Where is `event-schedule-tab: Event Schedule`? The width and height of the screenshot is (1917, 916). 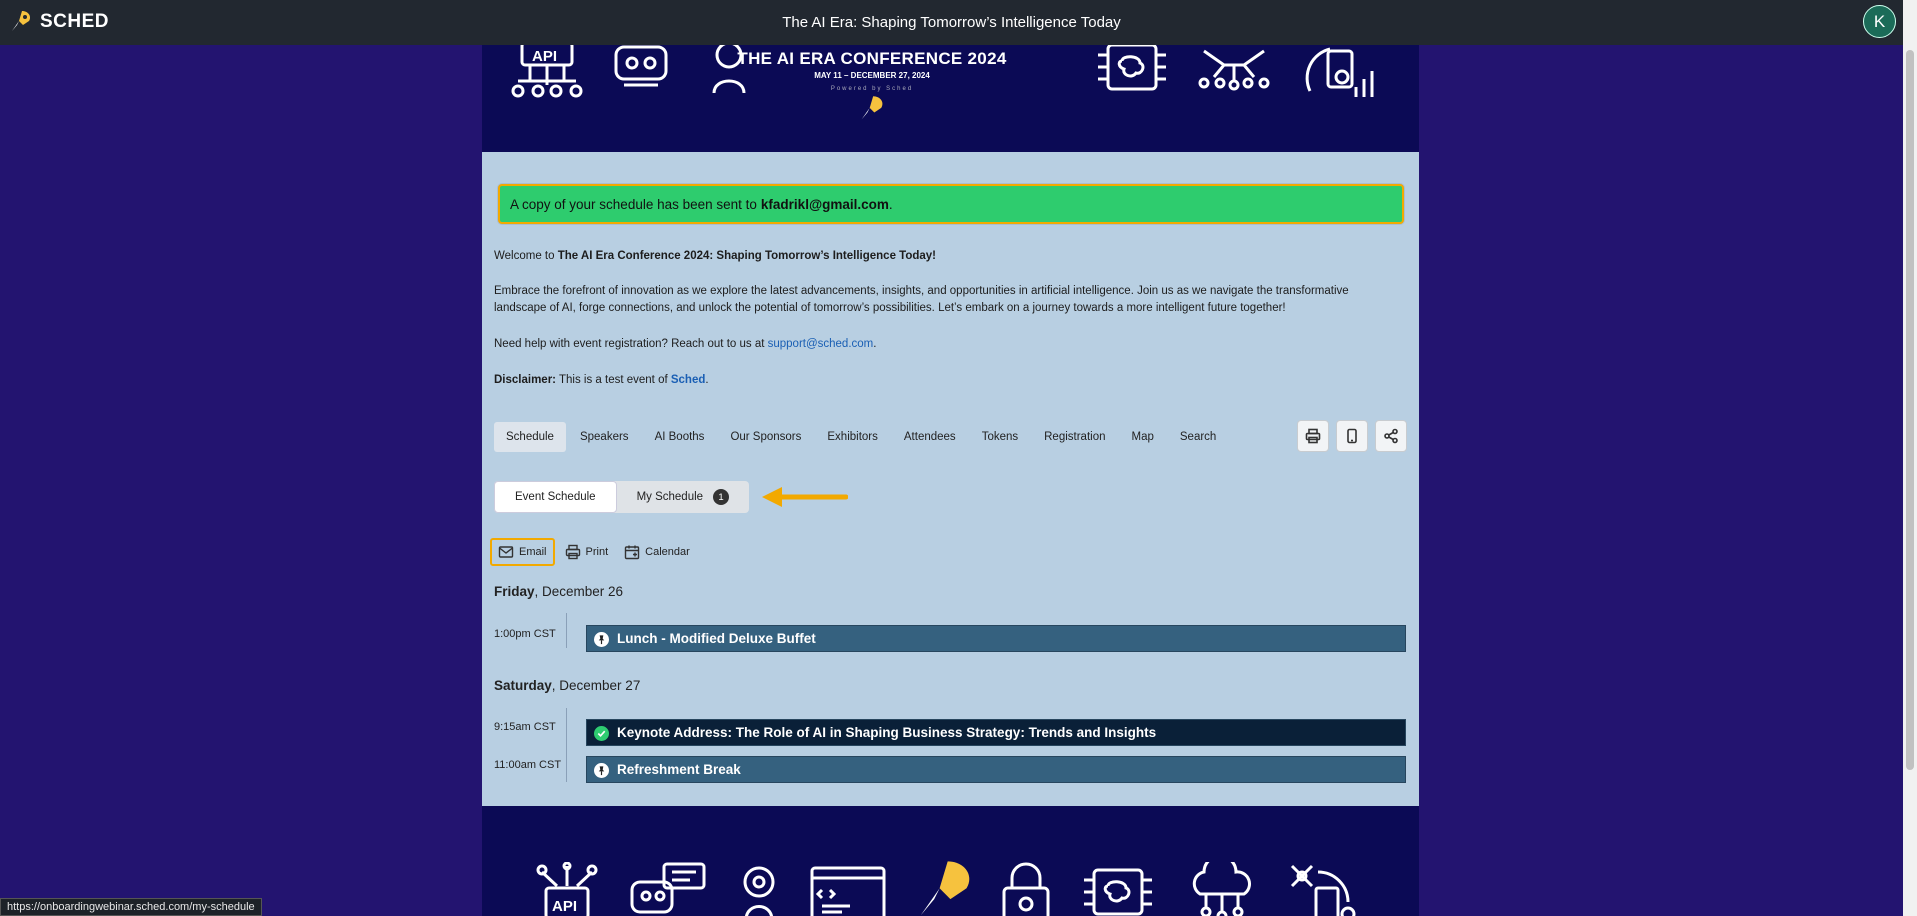
event-schedule-tab: Event Schedule is located at coordinates (555, 497).